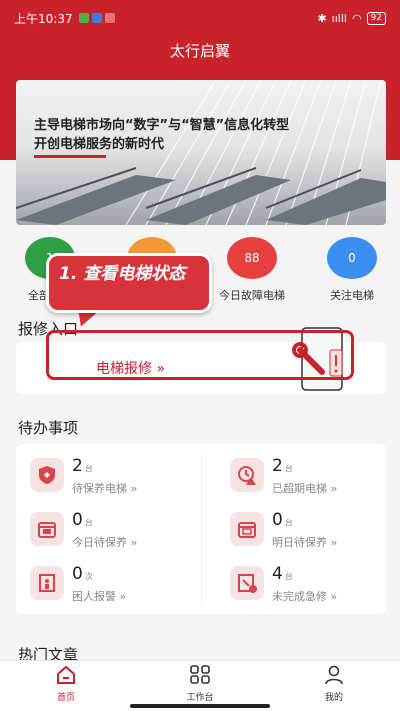 The width and height of the screenshot is (400, 711). Describe the element at coordinates (101, 529) in the screenshot. I see `todo-today-maintenance: 0台 今日待保养 »` at that location.